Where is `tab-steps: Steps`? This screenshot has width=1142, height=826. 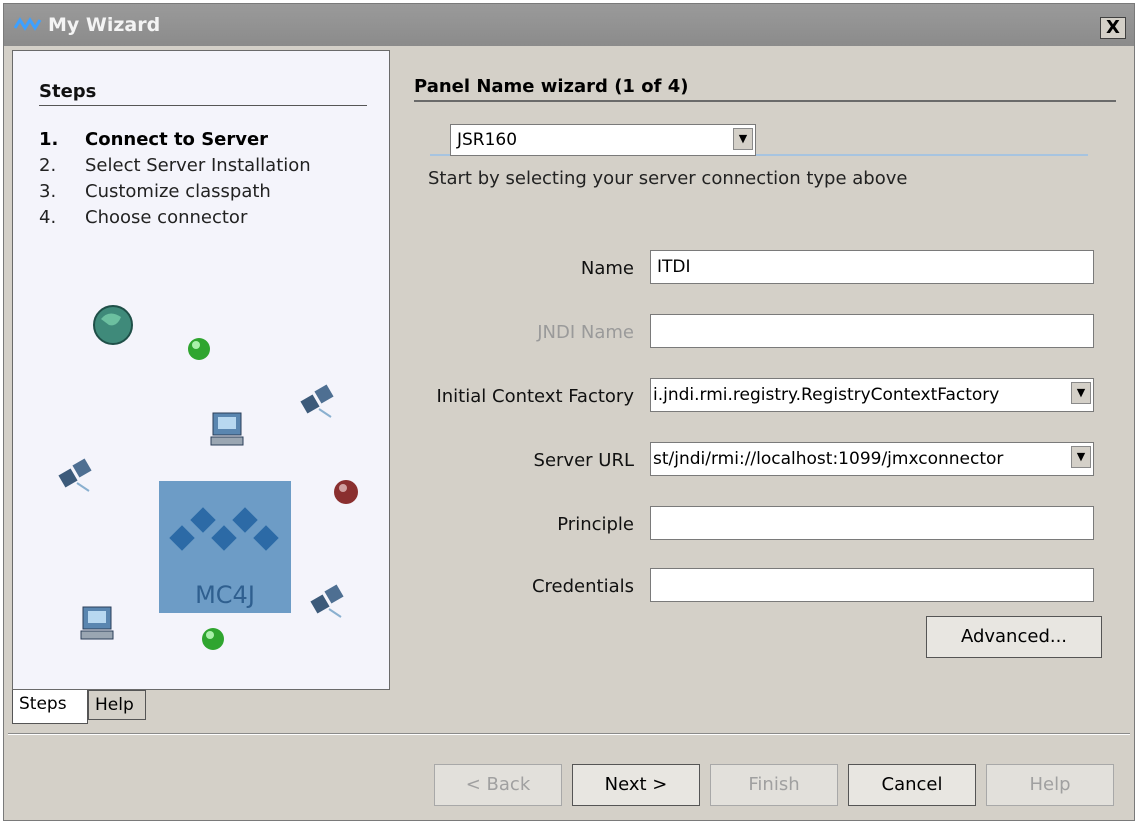
tab-steps: Steps is located at coordinates (50, 707).